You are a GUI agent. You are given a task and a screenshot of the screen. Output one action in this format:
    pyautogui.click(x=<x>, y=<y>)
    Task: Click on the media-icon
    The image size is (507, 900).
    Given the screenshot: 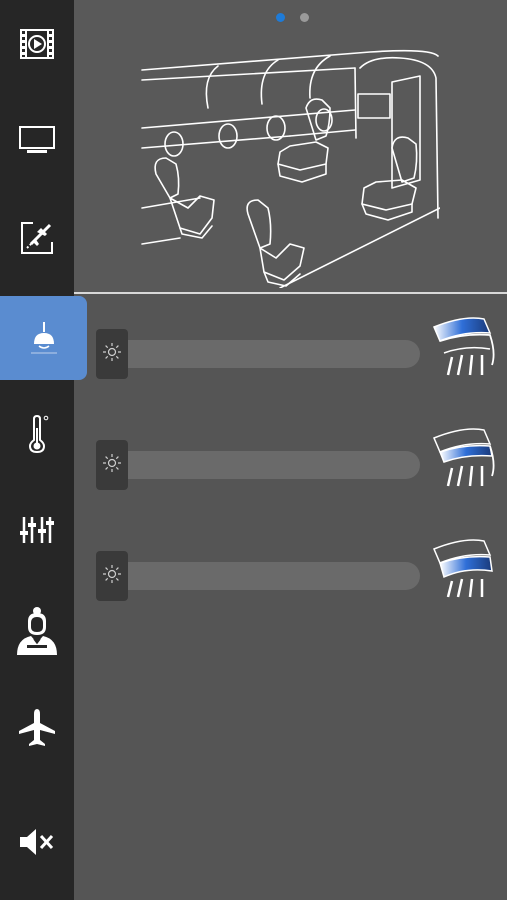 What is the action you would take?
    pyautogui.click(x=37, y=44)
    